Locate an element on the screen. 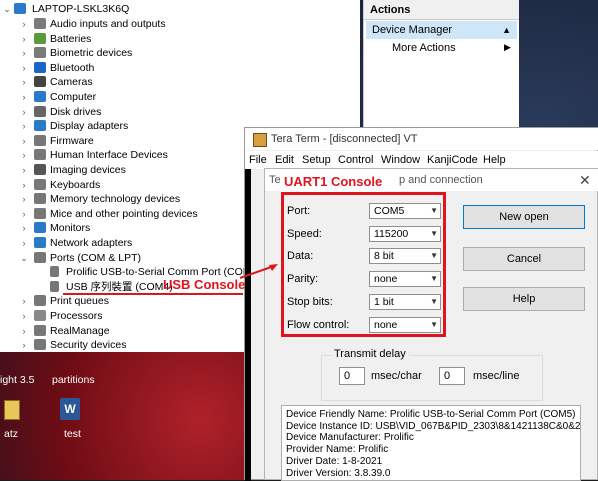 This screenshot has height=481, width=598. info-line: Driver Date: 1-8-2021 is located at coordinates (334, 461).